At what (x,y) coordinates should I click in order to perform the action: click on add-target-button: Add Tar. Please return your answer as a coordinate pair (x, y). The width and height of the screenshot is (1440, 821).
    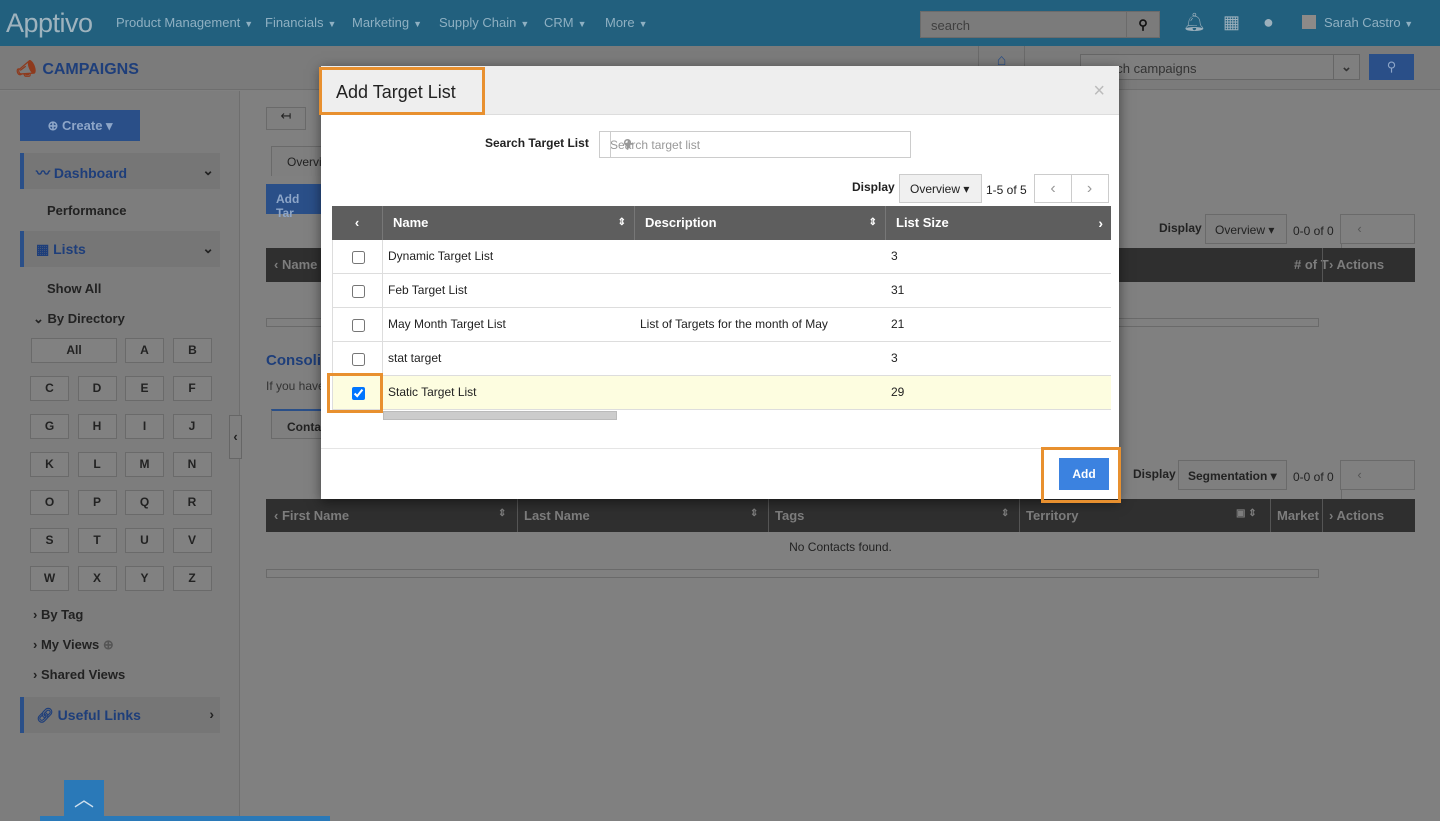
    Looking at the image, I should click on (293, 202).